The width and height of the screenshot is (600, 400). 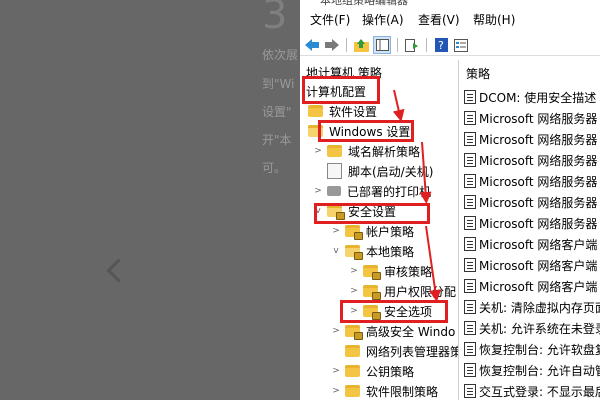 I want to click on previous-chevron-icon, so click(x=118, y=270).